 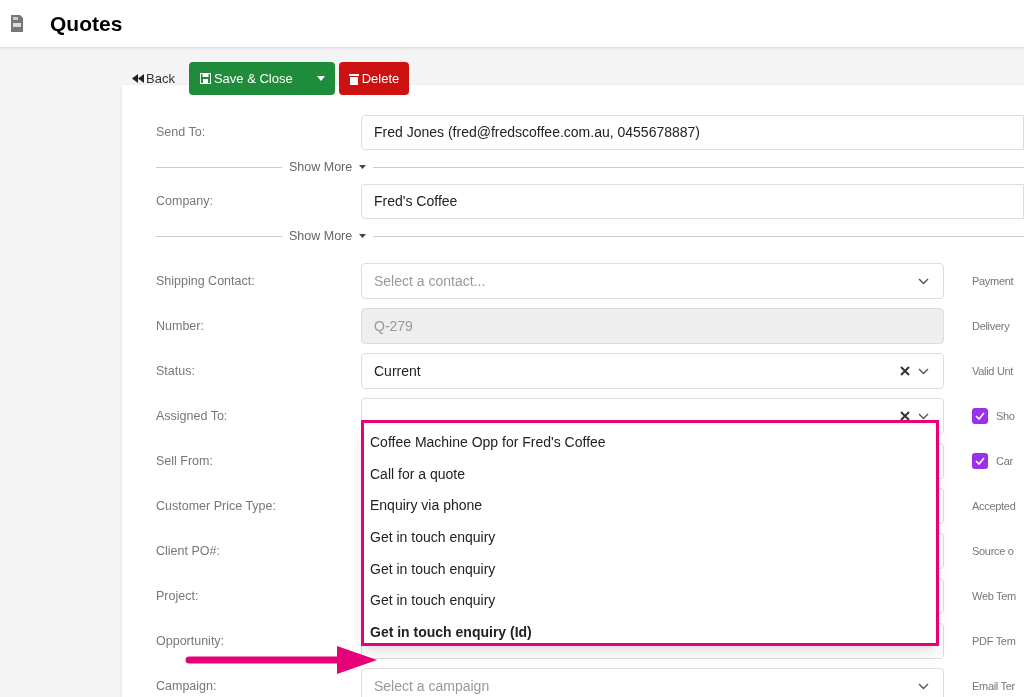 I want to click on field-label: Sell From:, so click(x=185, y=461).